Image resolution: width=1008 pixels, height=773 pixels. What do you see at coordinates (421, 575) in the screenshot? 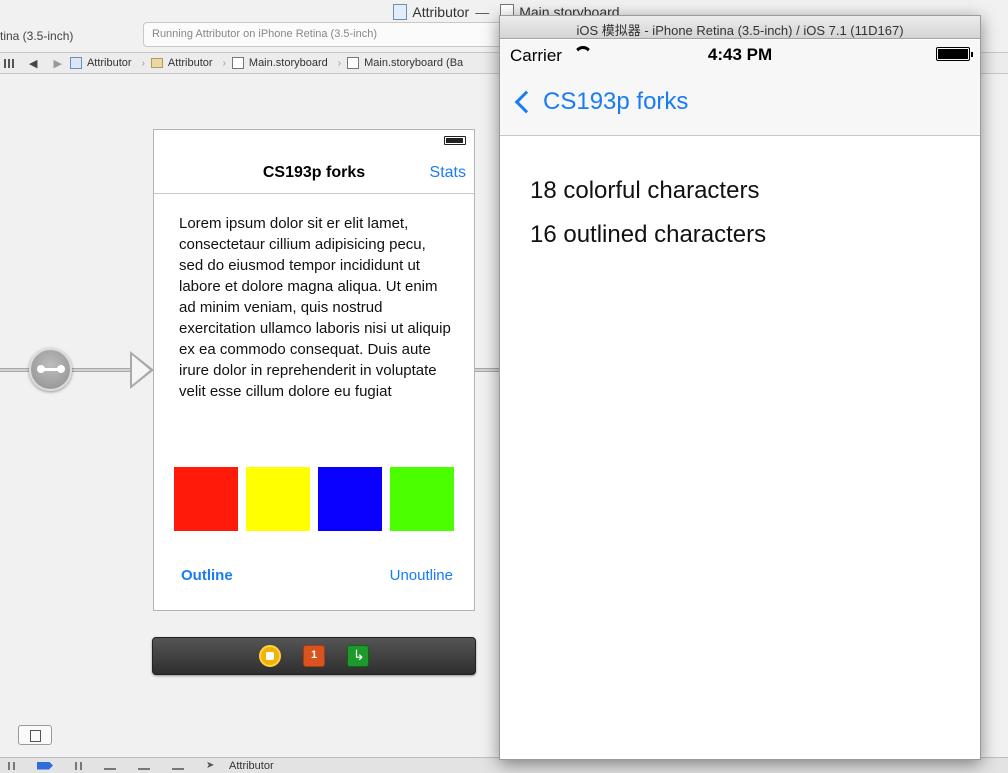
I see `unoutline-button: Unoutline` at bounding box center [421, 575].